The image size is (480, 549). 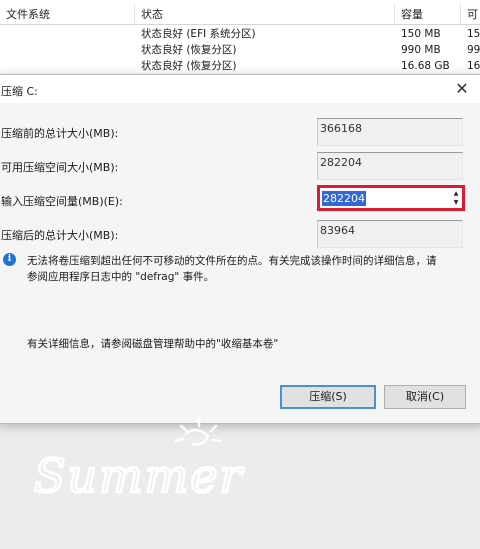 What do you see at coordinates (139, 476) in the screenshot?
I see `watermark-text: Summer` at bounding box center [139, 476].